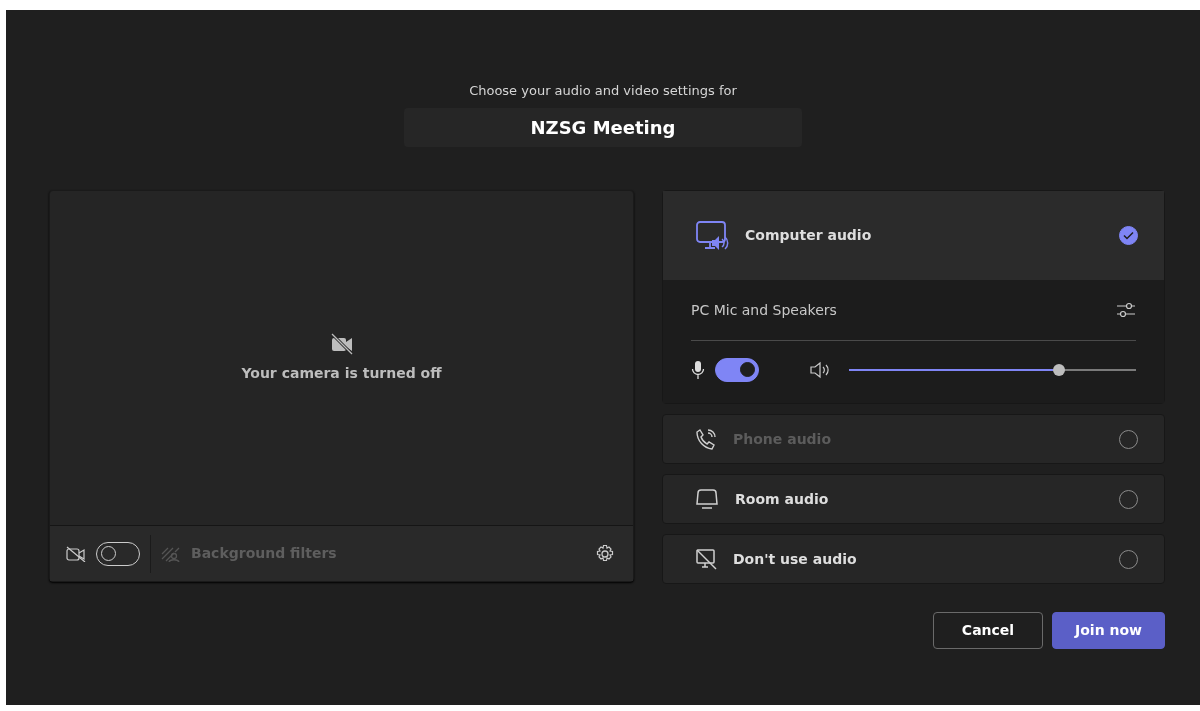 The image size is (1200, 711). What do you see at coordinates (913, 559) in the screenshot?
I see `audio-option: Don't use audio` at bounding box center [913, 559].